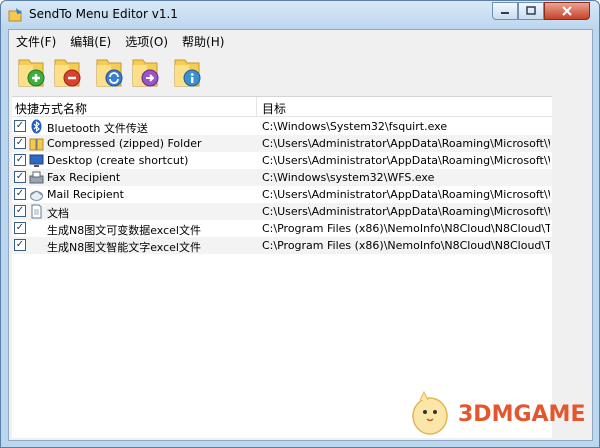 This screenshot has height=448, width=600. What do you see at coordinates (36, 126) in the screenshot?
I see `bluetooth-icon` at bounding box center [36, 126].